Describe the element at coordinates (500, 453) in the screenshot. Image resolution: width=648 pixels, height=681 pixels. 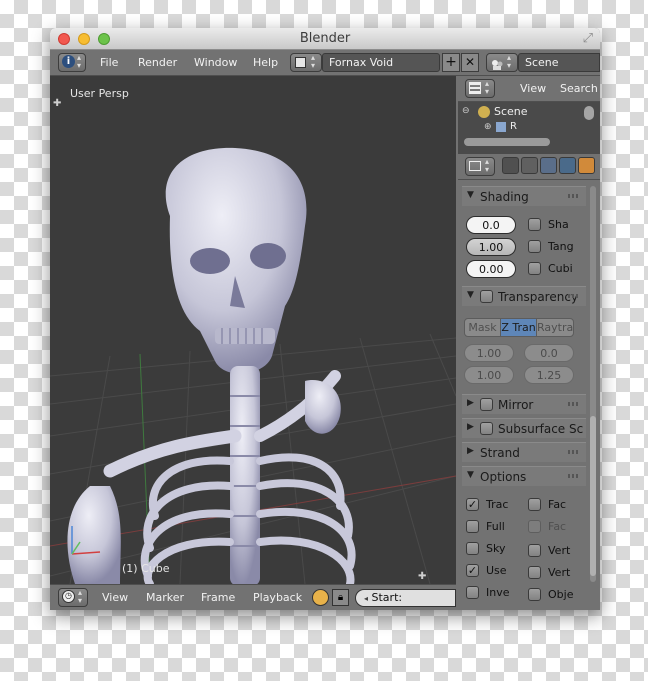
I see `strand-title: Strand` at that location.